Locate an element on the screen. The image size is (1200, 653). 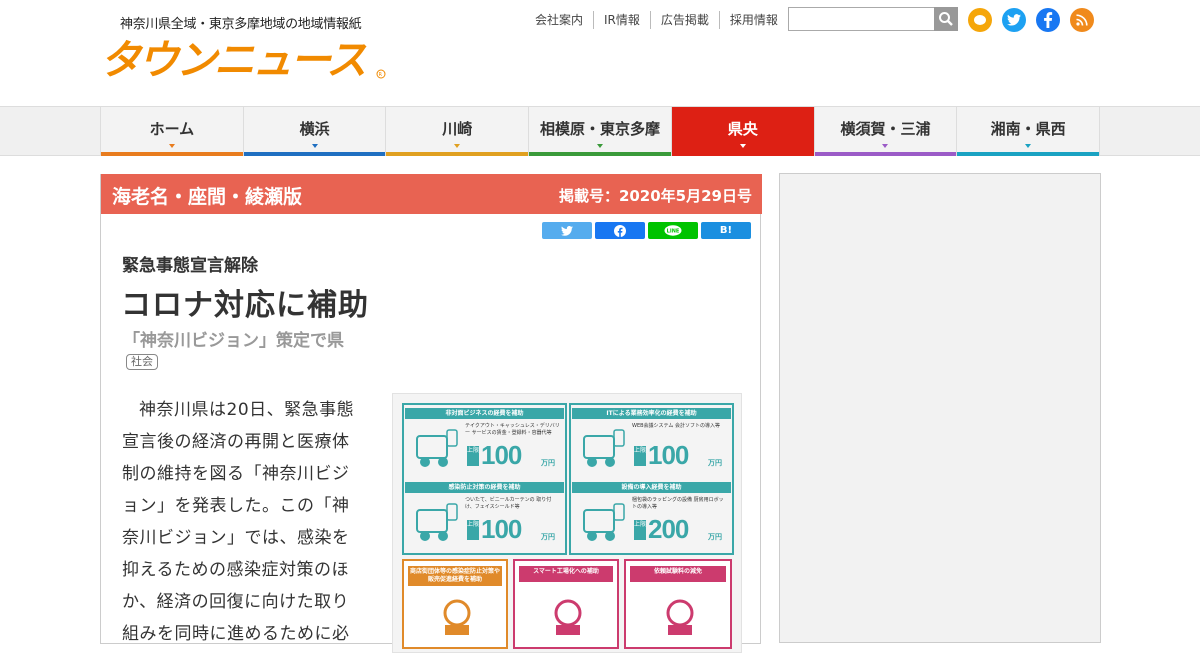
search-box is located at coordinates (873, 19).